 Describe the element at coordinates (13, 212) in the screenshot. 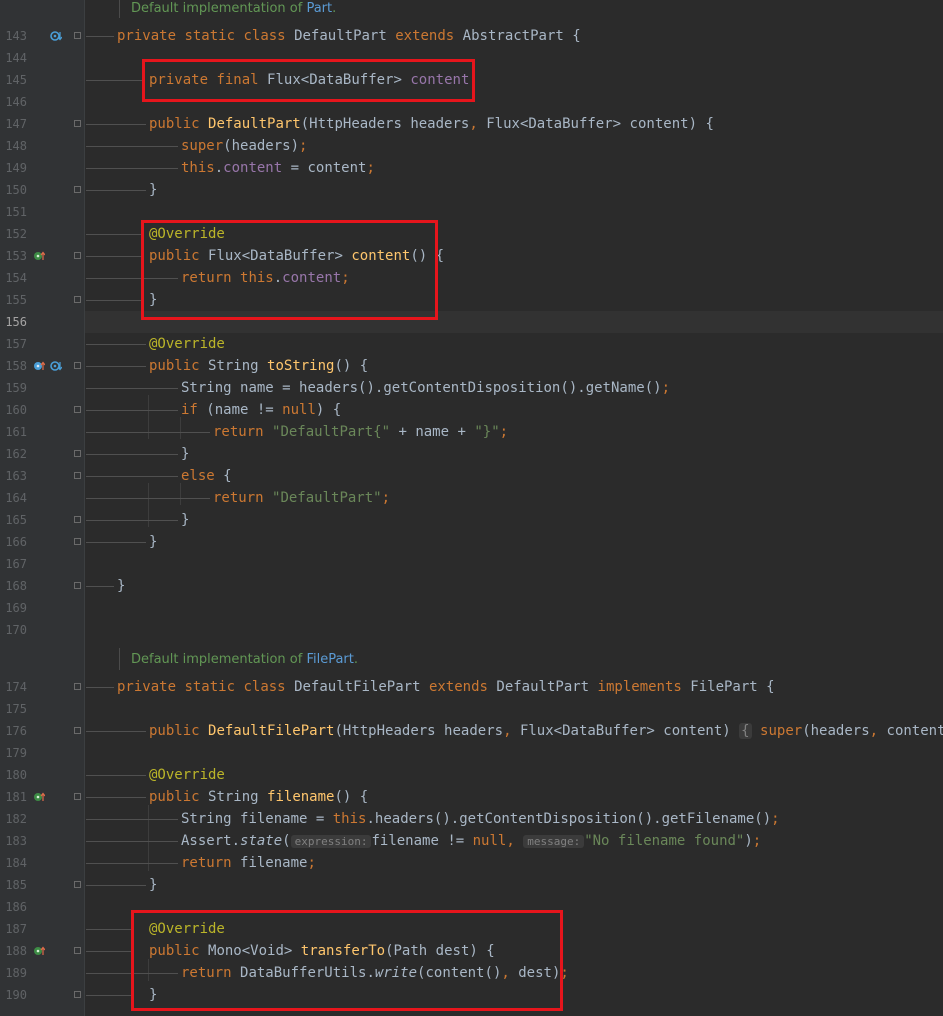

I see `line-number: 151` at that location.